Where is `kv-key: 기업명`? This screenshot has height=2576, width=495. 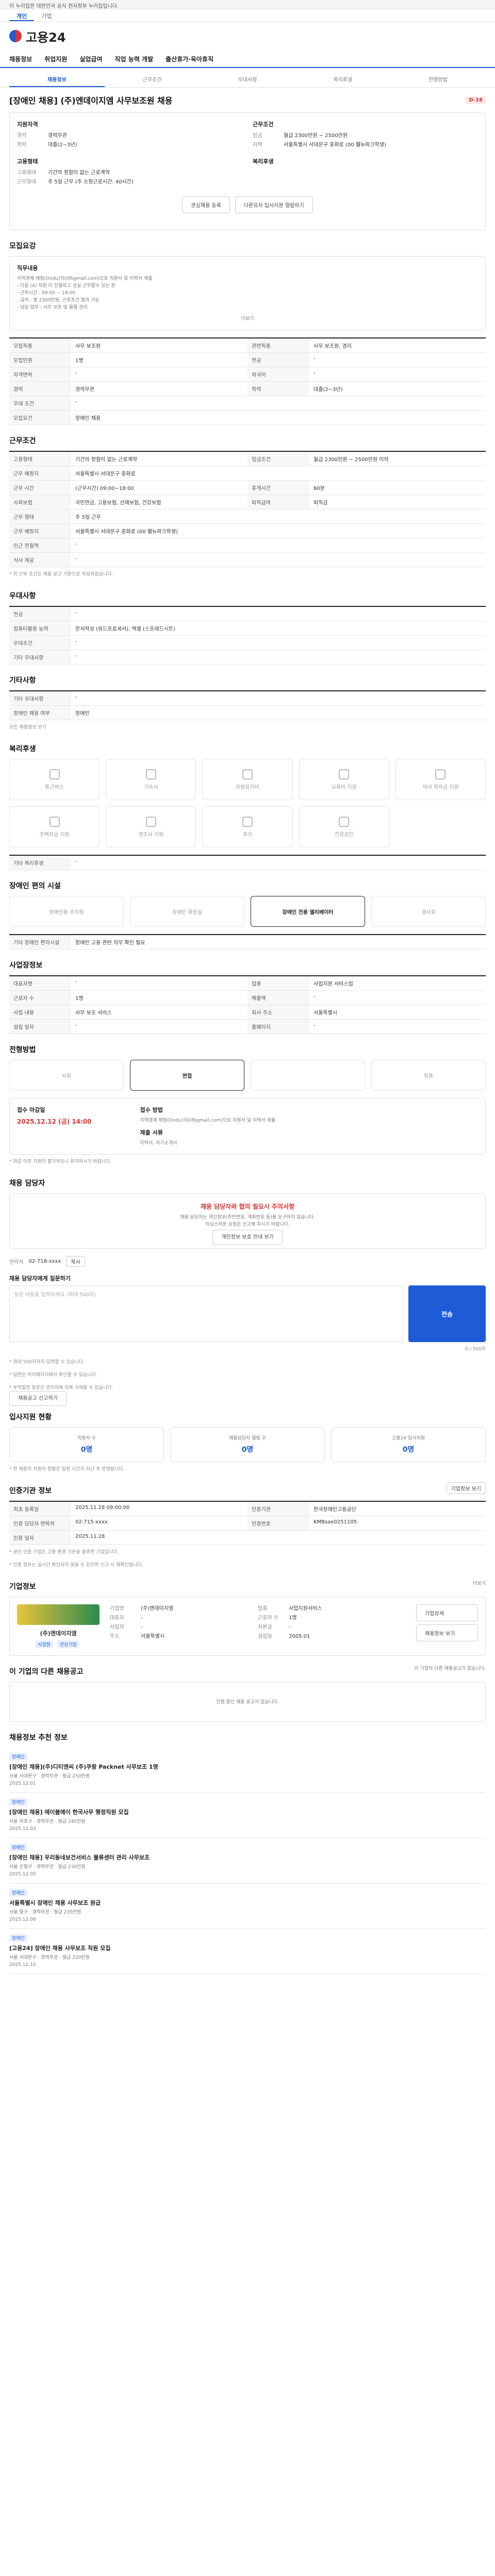 kv-key: 기업명 is located at coordinates (117, 1609).